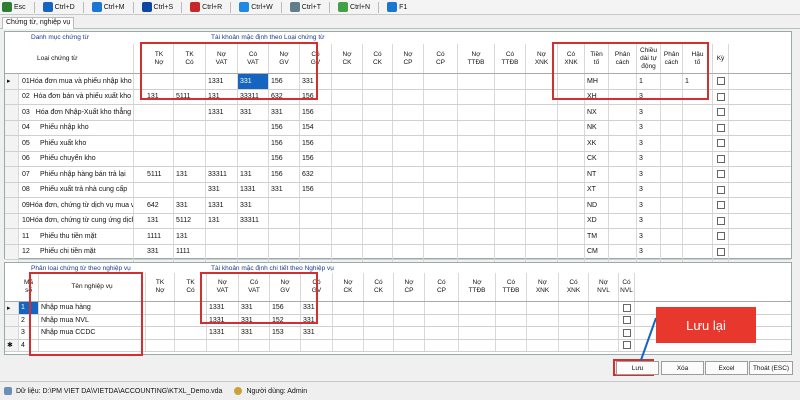 The image size is (800, 400). I want to click on excel-button: Excel, so click(726, 368).